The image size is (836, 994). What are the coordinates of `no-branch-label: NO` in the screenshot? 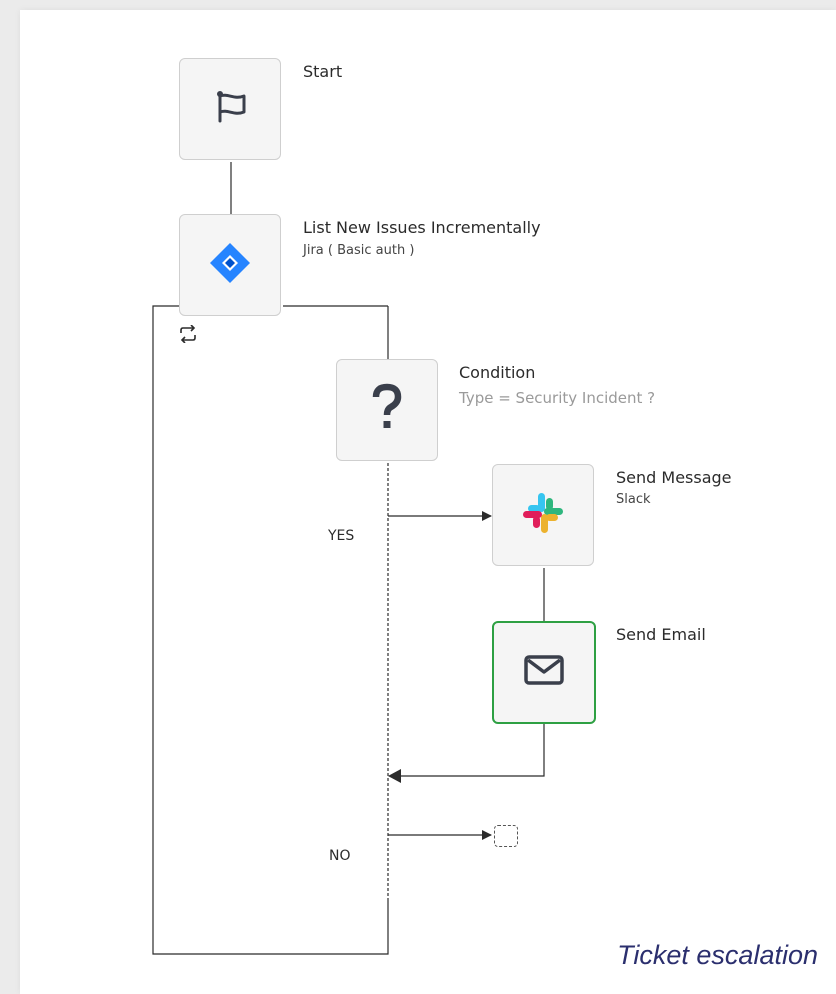 It's located at (340, 856).